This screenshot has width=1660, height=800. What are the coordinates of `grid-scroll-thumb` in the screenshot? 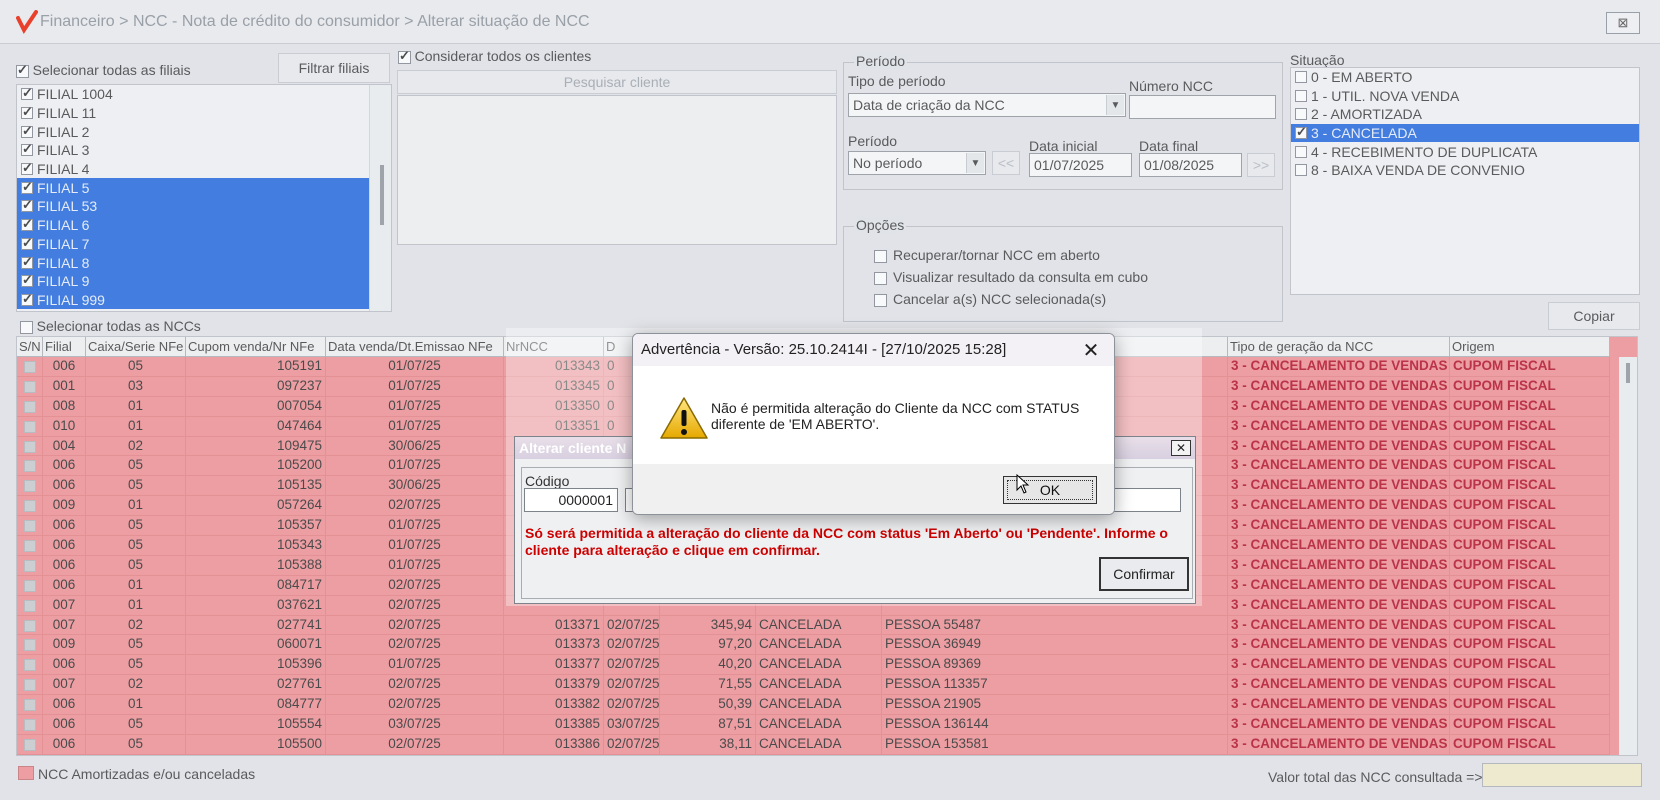 It's located at (1628, 373).